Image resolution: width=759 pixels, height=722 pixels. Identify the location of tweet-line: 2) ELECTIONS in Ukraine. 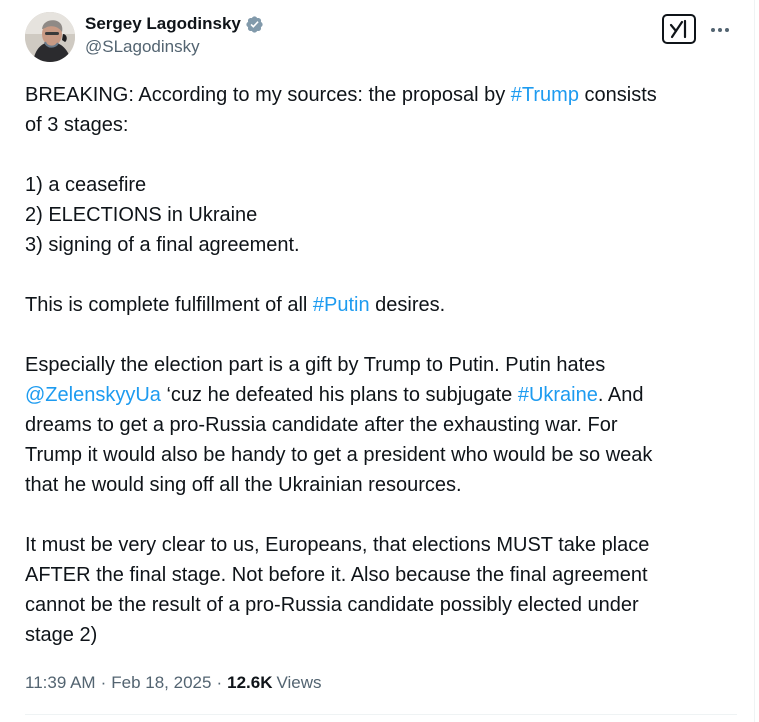
(381, 215).